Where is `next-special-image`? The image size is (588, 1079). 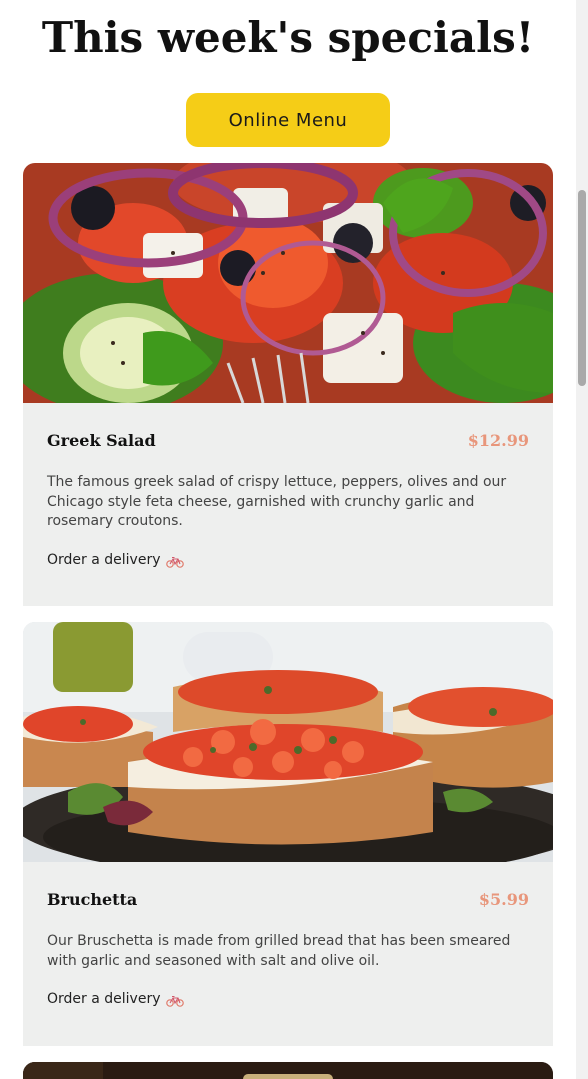
next-special-image is located at coordinates (288, 1070).